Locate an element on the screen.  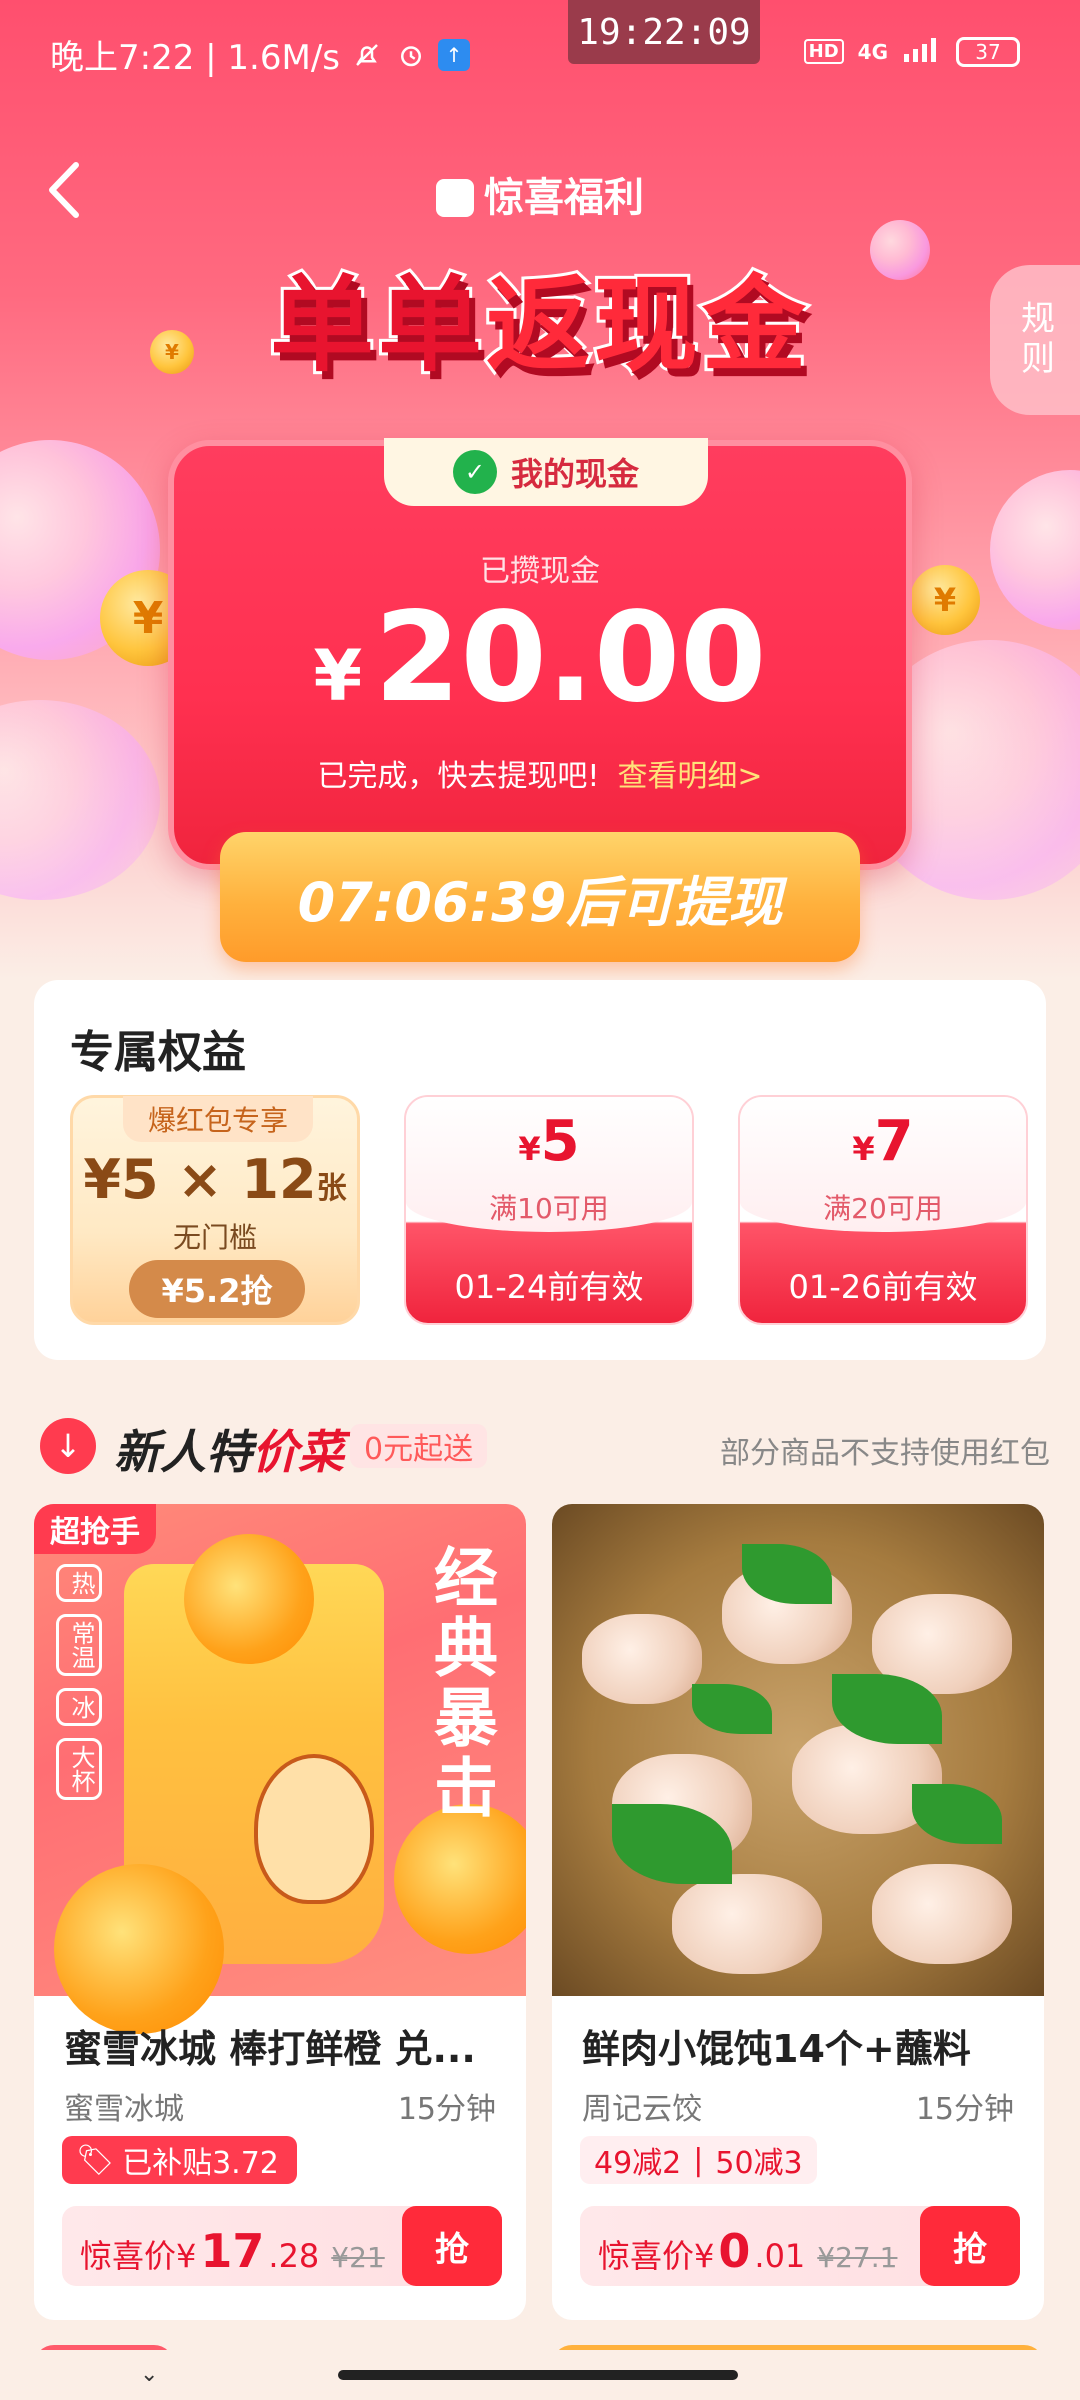
product-name: 鲜肉小馄饨14个+蘸料 is located at coordinates (802, 2045).